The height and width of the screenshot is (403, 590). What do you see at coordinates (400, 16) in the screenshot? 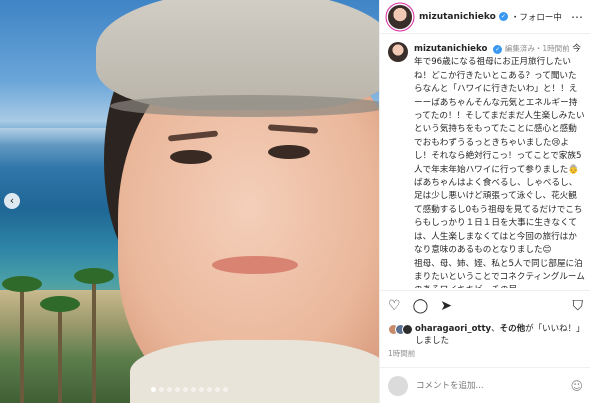
I see `author-avatar` at bounding box center [400, 16].